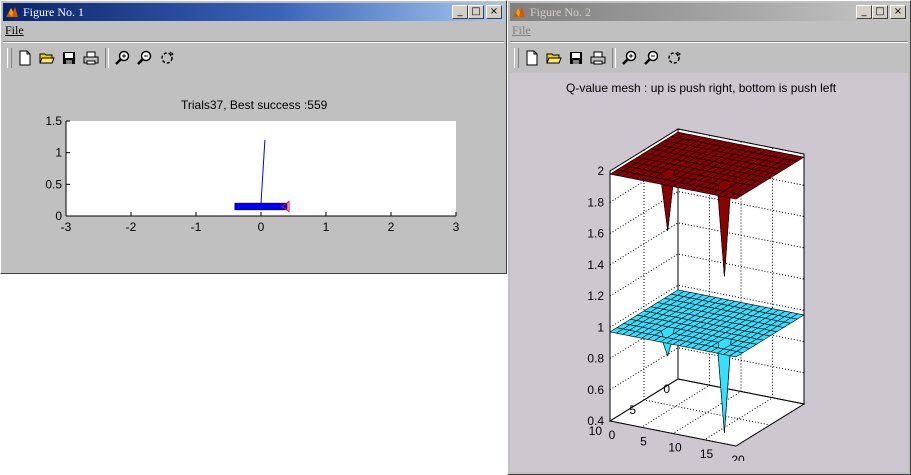  Describe the element at coordinates (600, 327) in the screenshot. I see `z-tick-label: 1` at that location.